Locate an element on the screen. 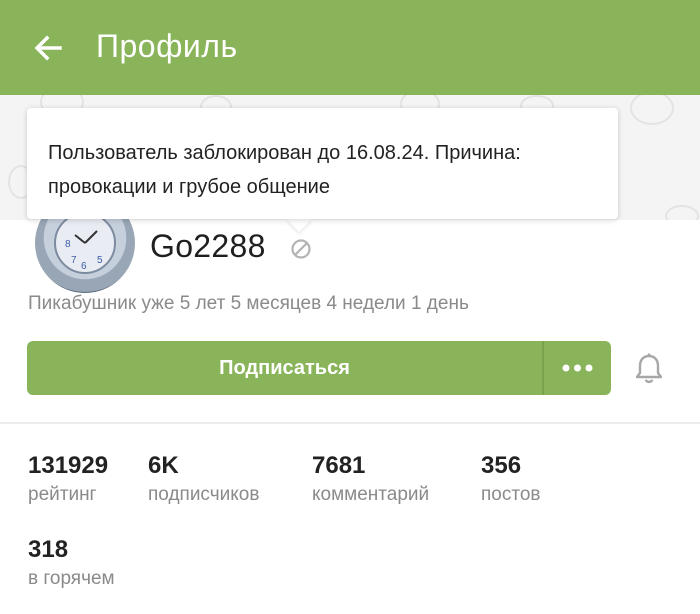 This screenshot has height=614, width=700. arrow-left-icon is located at coordinates (48, 48).